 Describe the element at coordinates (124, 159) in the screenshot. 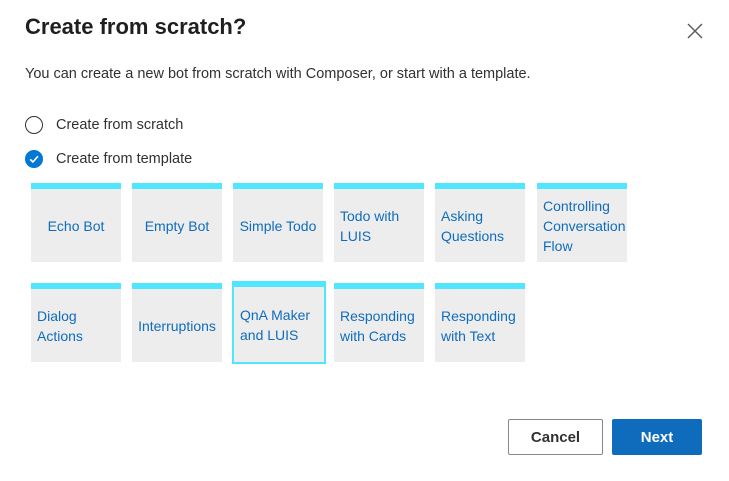

I see `radio-label: Create from template` at that location.